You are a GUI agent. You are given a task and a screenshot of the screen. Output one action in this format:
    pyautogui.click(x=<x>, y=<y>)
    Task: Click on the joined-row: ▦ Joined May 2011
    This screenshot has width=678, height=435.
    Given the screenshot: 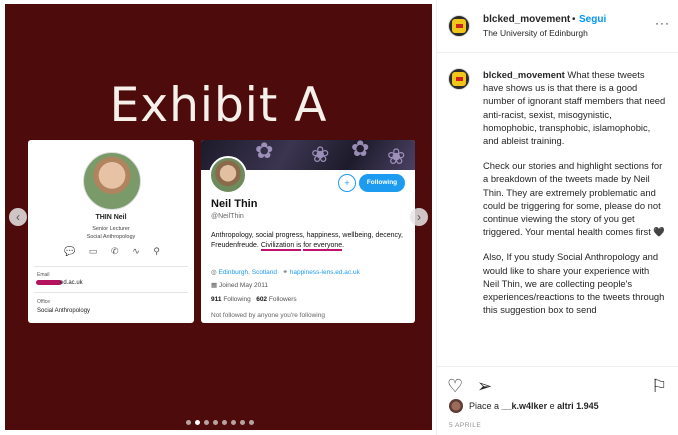 What is the action you would take?
    pyautogui.click(x=239, y=285)
    